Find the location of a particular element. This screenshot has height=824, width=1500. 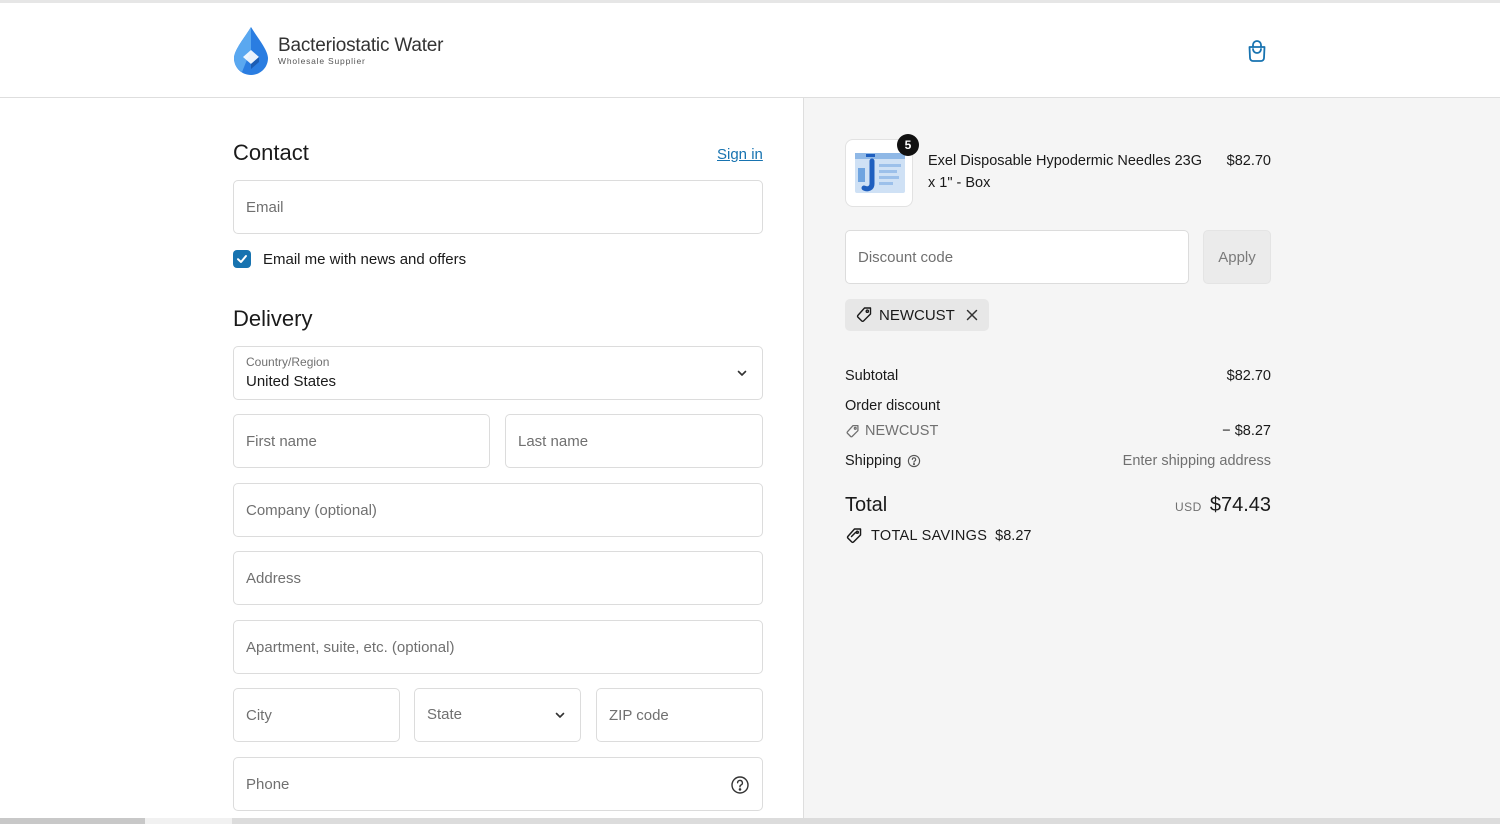

zip-input is located at coordinates (679, 715).